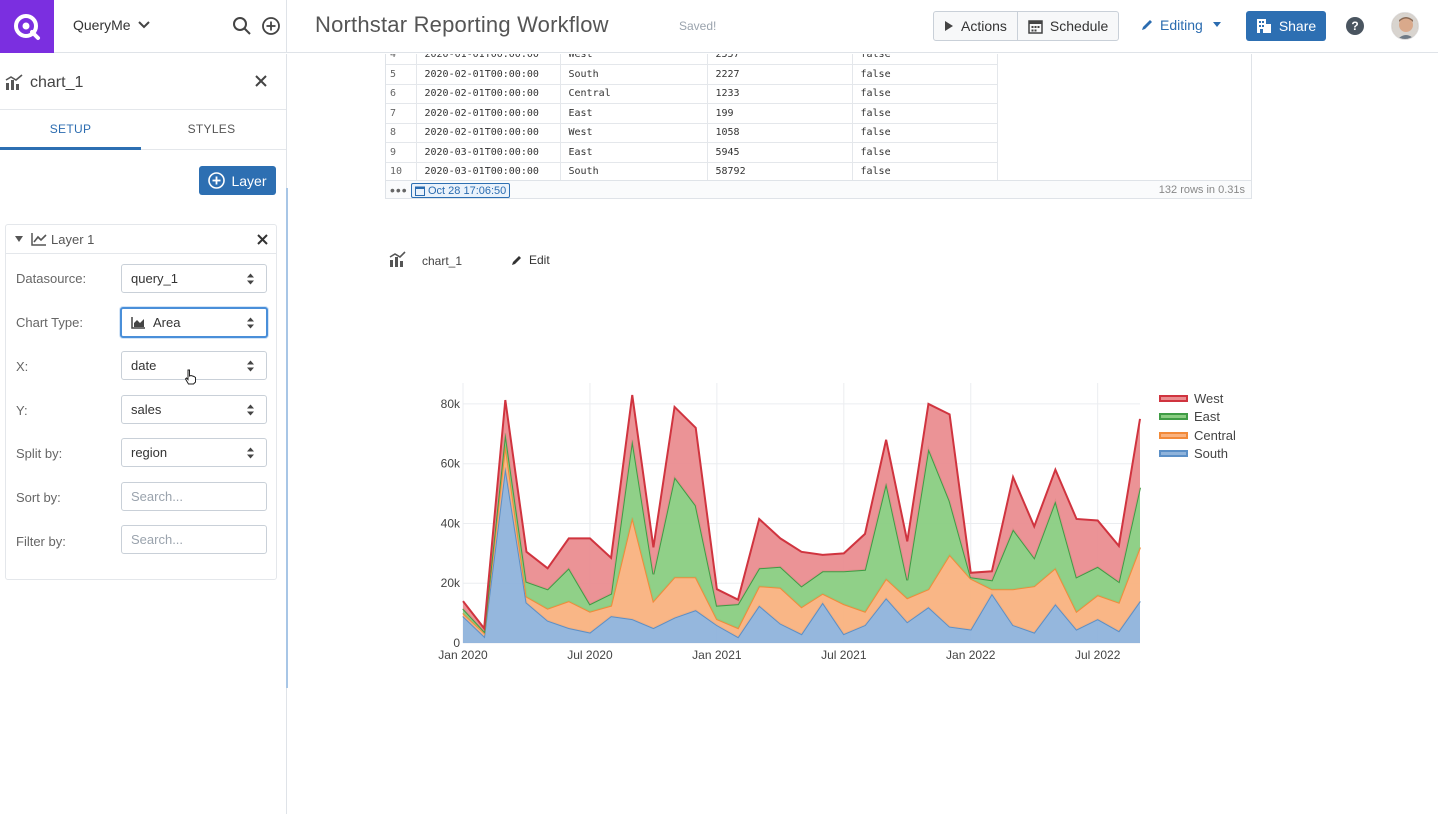 Image resolution: width=1438 pixels, height=814 pixels. I want to click on help-icon: ?, so click(1355, 26).